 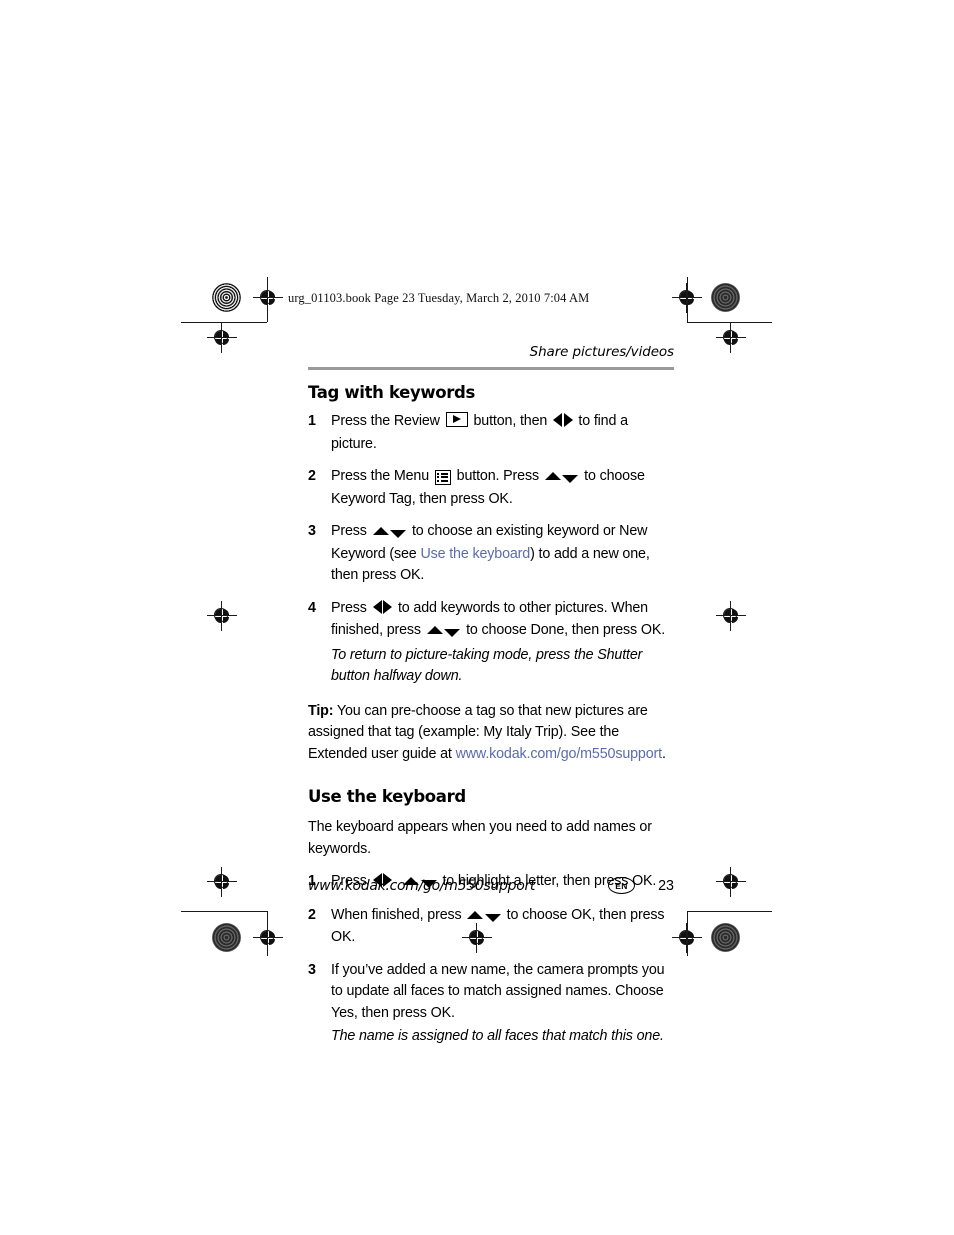 What do you see at coordinates (222, 338) in the screenshot?
I see `registration-mark-left-upper` at bounding box center [222, 338].